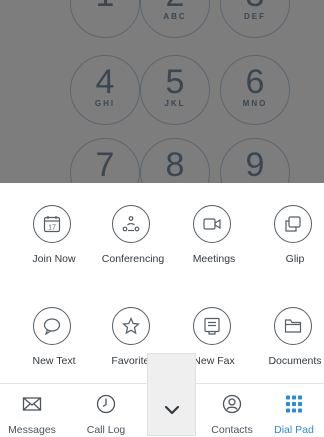 The height and width of the screenshot is (437, 324). I want to click on fax-icon, so click(212, 326).